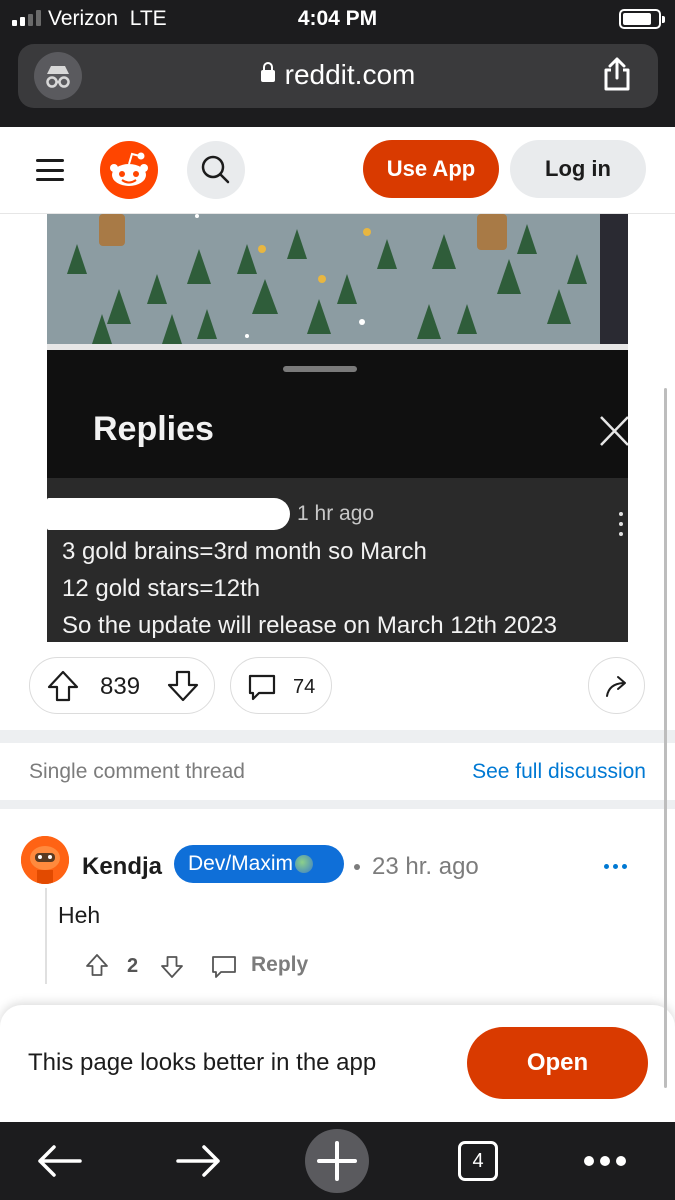 This screenshot has width=675, height=1200. What do you see at coordinates (425, 866) in the screenshot?
I see `comment-time: 23 hr. ago` at bounding box center [425, 866].